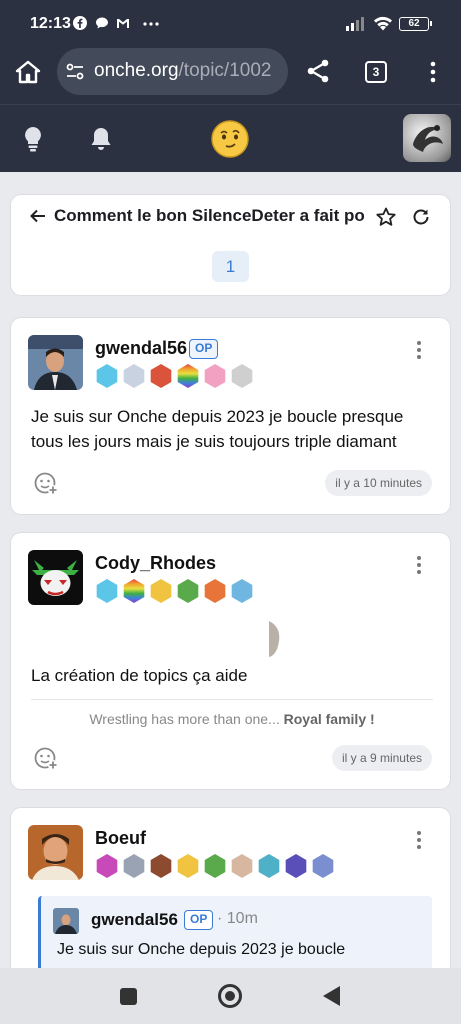 This screenshot has height=1024, width=461. Describe the element at coordinates (120, 838) in the screenshot. I see `username: Boeuf` at that location.